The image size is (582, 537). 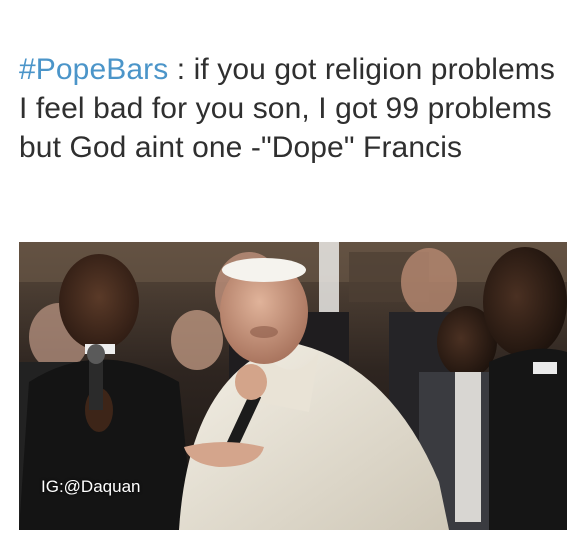 What do you see at coordinates (106, 444) in the screenshot?
I see `left-priest-body` at bounding box center [106, 444].